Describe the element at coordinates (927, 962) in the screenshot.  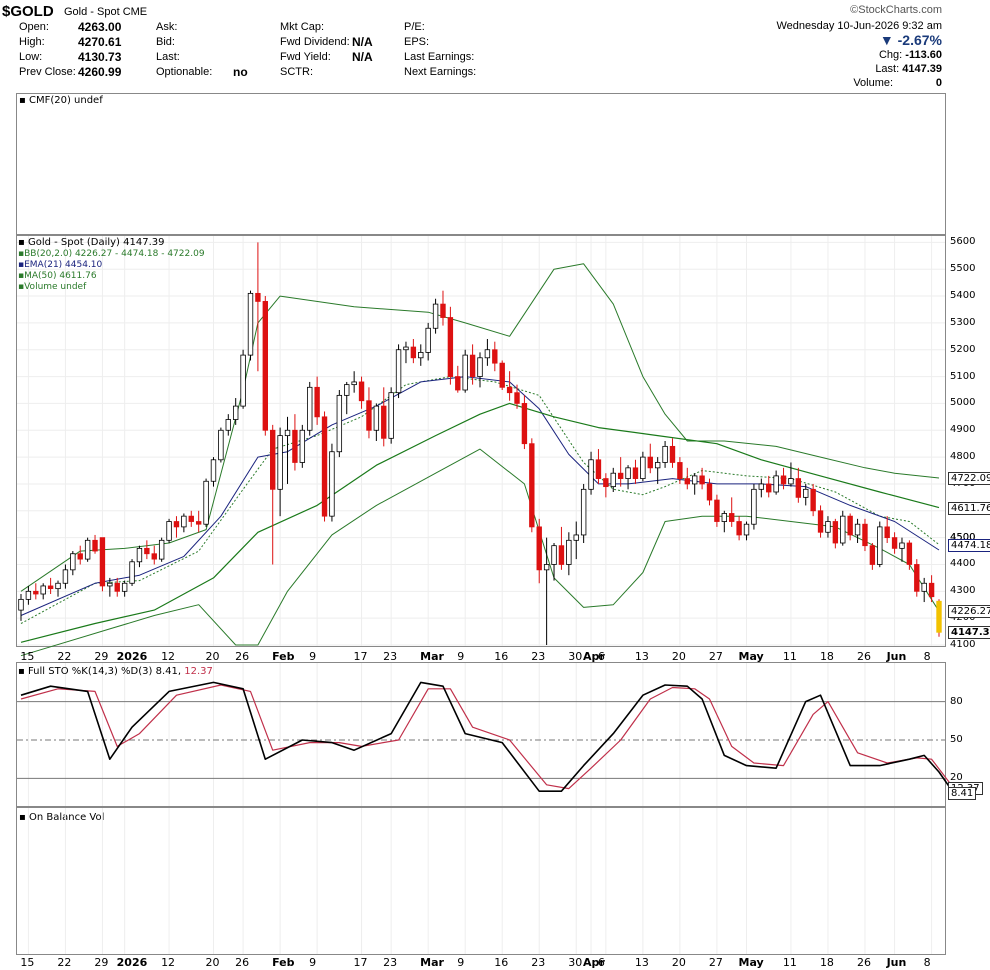
I see `x-tick-label: 8` at that location.